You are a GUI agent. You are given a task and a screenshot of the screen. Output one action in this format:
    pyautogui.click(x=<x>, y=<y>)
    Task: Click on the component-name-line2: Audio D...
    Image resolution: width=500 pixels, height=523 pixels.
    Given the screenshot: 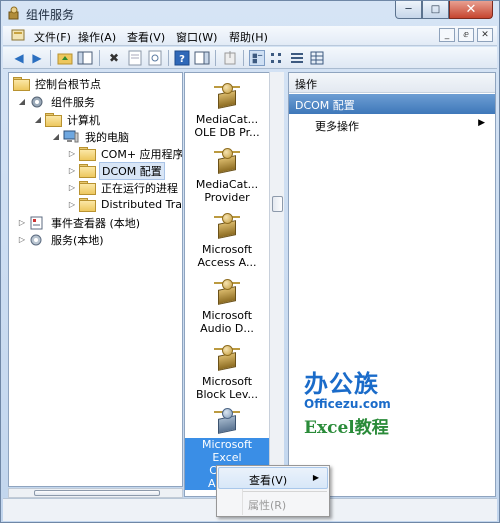 What is the action you would take?
    pyautogui.click(x=227, y=328)
    